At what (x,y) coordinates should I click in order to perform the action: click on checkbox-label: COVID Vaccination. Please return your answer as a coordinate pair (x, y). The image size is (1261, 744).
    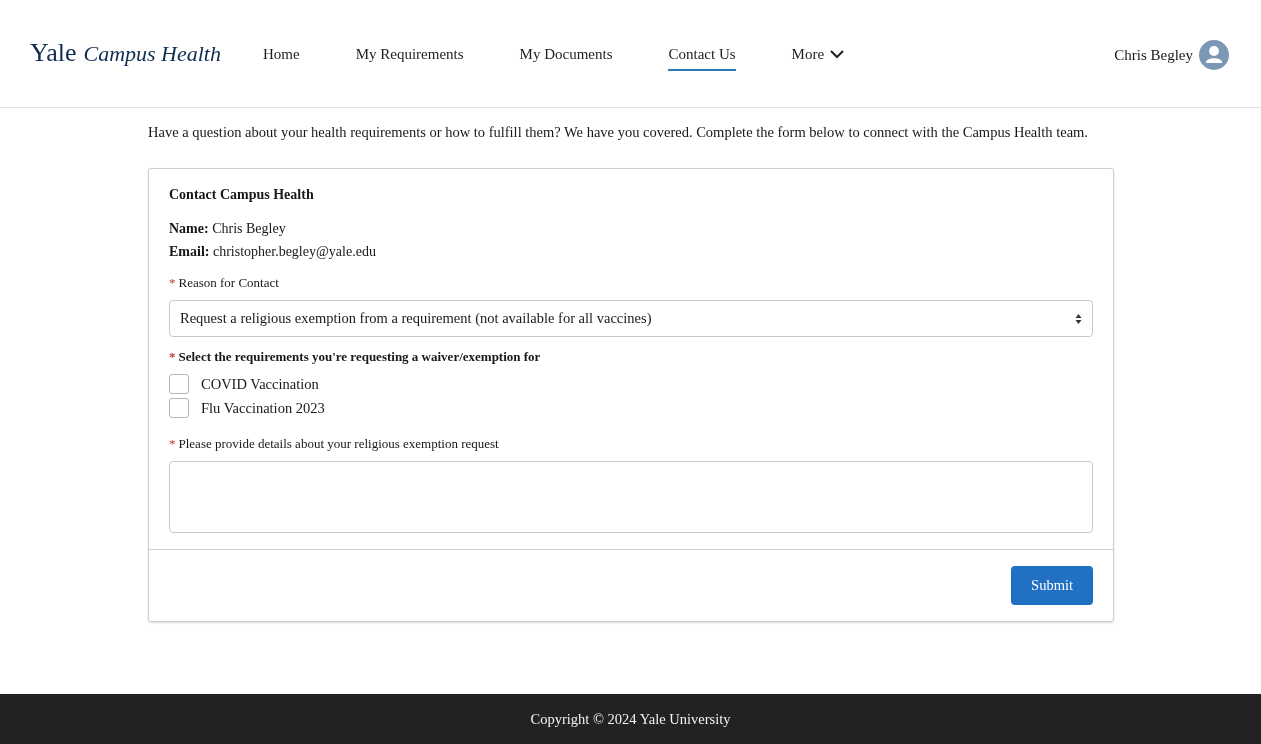
    Looking at the image, I should click on (260, 384).